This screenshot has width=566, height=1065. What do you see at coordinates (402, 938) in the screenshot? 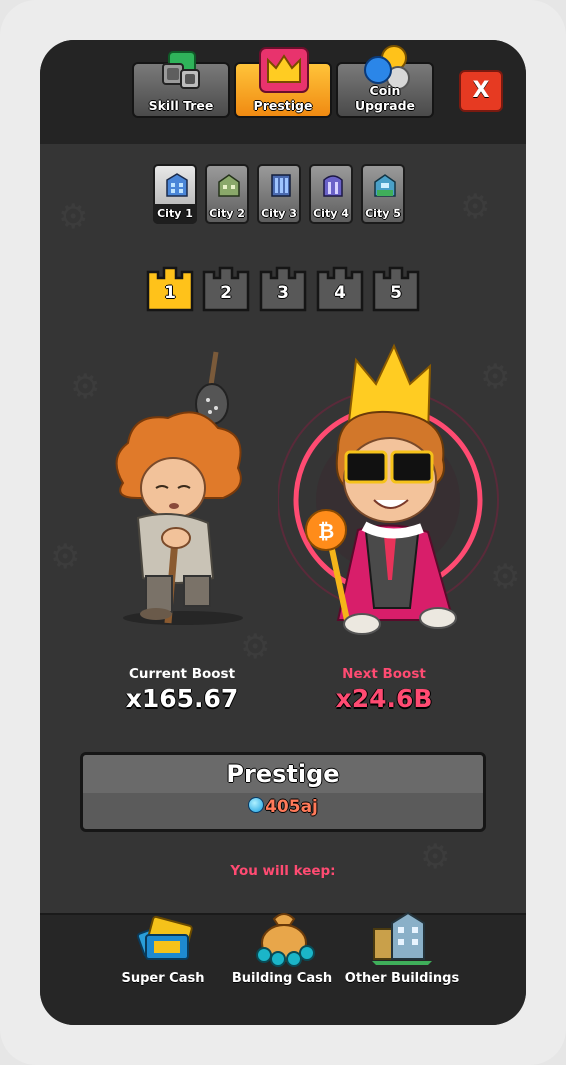
I see `buildings-icon` at bounding box center [402, 938].